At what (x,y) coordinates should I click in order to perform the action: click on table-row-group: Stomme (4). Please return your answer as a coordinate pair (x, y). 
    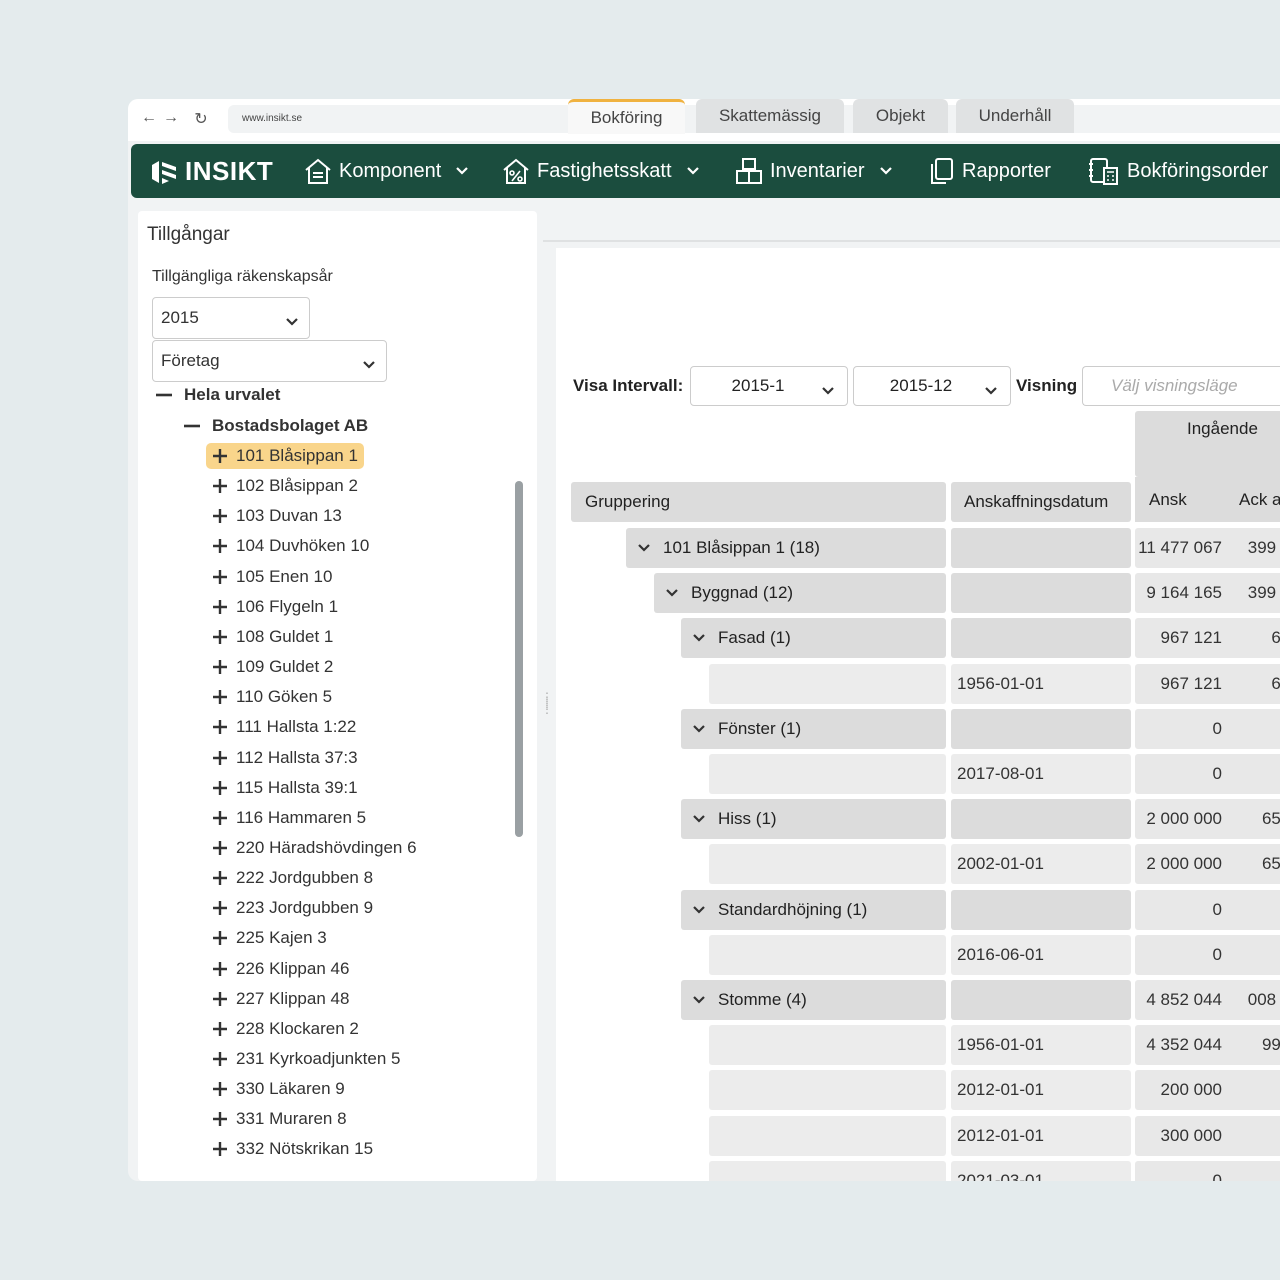
    Looking at the image, I should click on (813, 1000).